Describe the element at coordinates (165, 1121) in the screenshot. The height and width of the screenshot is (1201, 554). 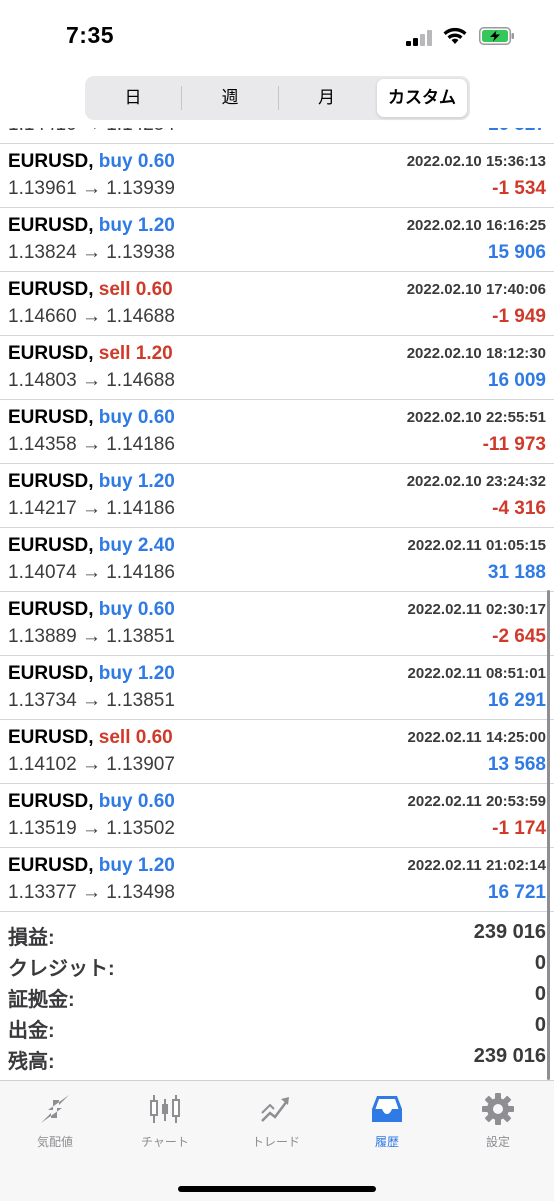
I see `tab-chart: チャート` at that location.